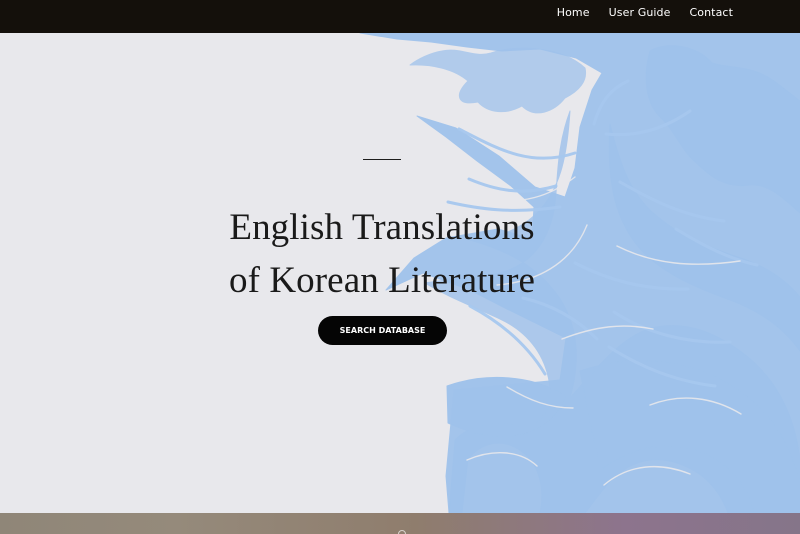 The width and height of the screenshot is (800, 534). Describe the element at coordinates (382, 280) in the screenshot. I see `page-title-line-2: of Korean Literature` at that location.